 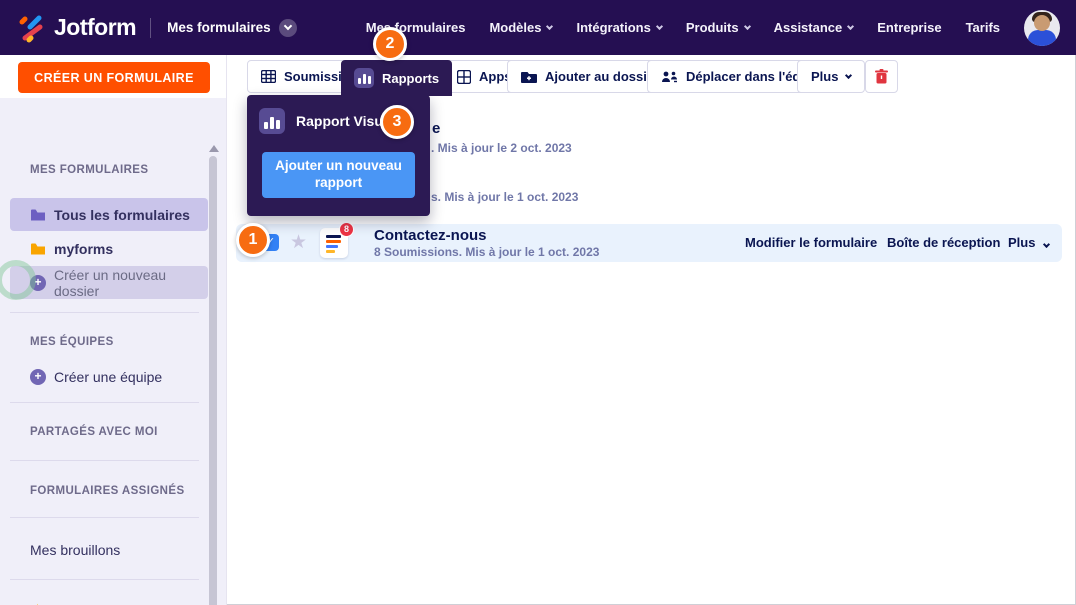 I want to click on edit-form-action: Modifier le formulaire, so click(x=811, y=243).